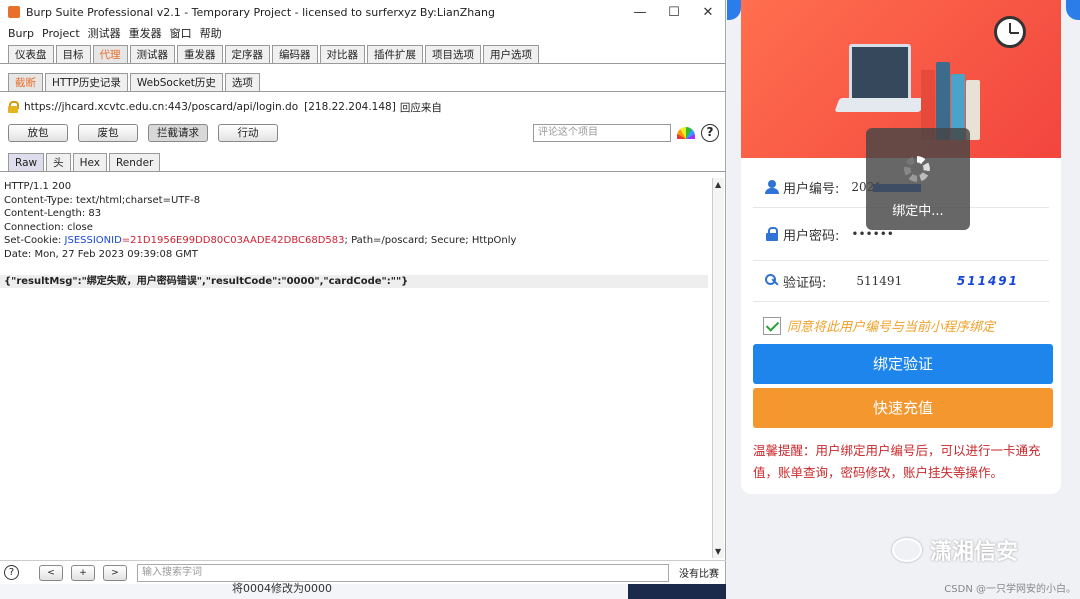 The width and height of the screenshot is (1080, 599). I want to click on captcha-row: 验证码: 511491 511491, so click(901, 281).